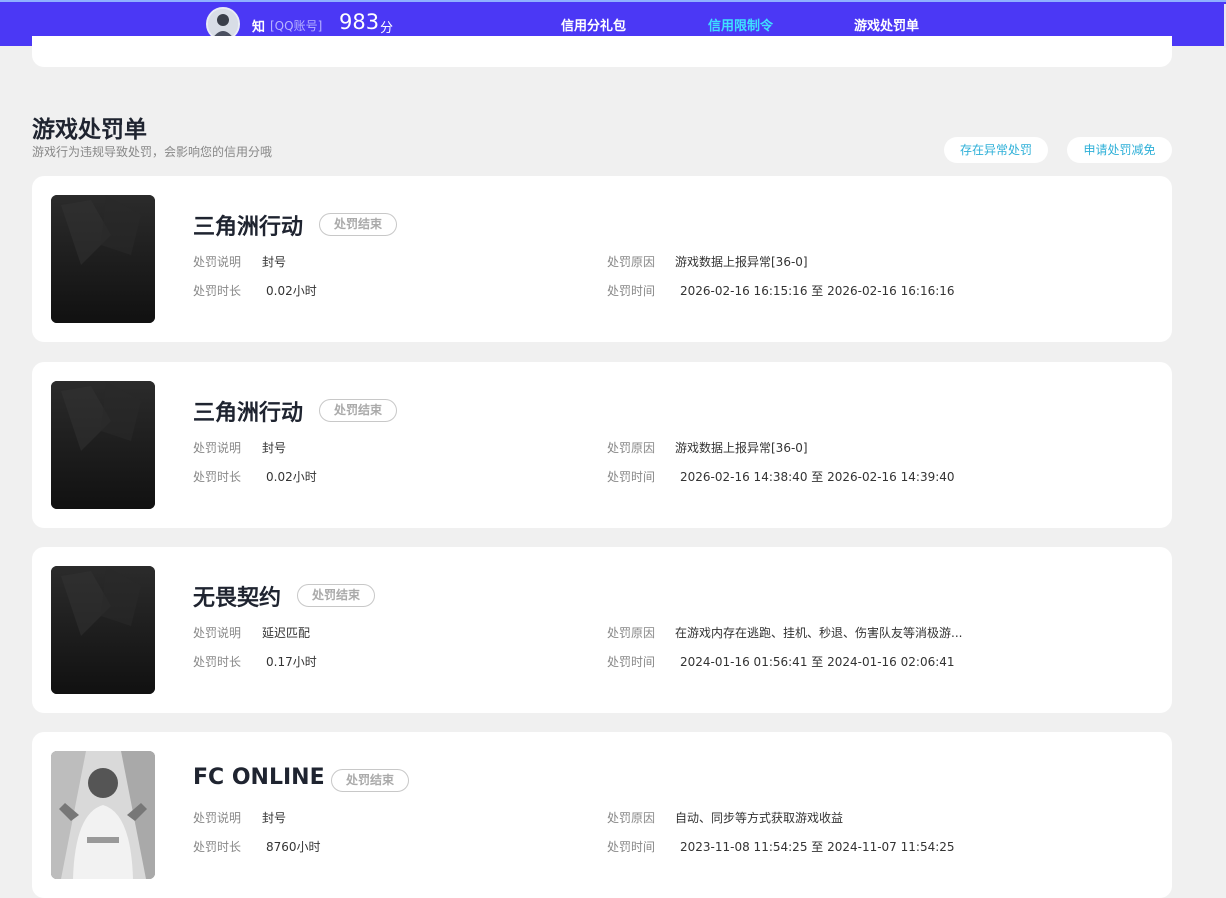 This screenshot has height=898, width=1226. What do you see at coordinates (259, 777) in the screenshot?
I see `game-name: FC ONLINE` at bounding box center [259, 777].